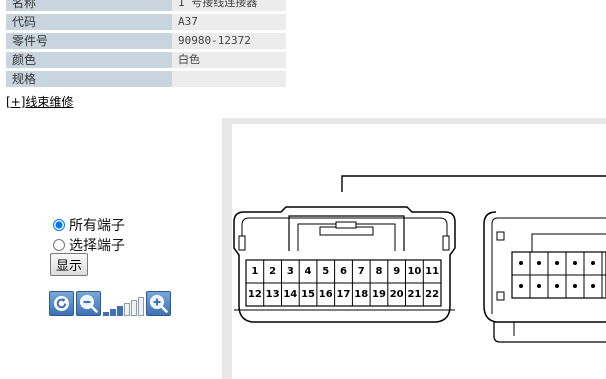  Describe the element at coordinates (255, 294) in the screenshot. I see `pin-number: 12` at that location.